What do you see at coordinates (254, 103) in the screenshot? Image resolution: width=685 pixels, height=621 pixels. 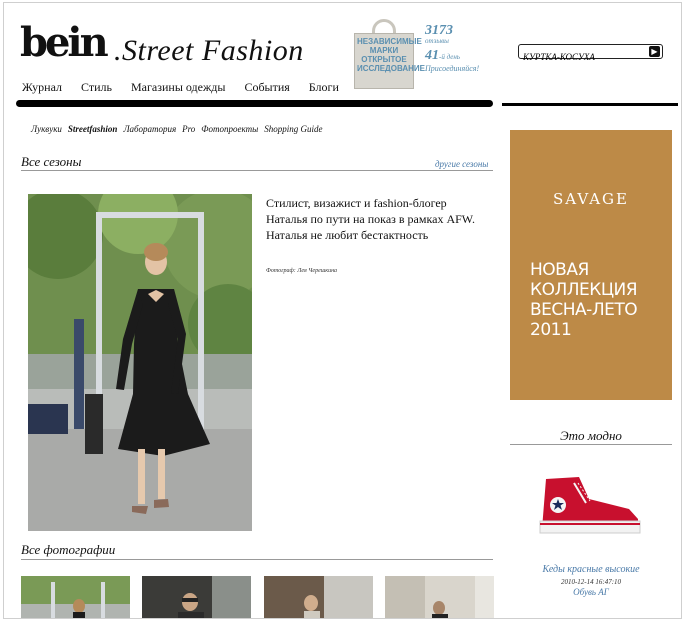 I see `header-divider-left` at bounding box center [254, 103].